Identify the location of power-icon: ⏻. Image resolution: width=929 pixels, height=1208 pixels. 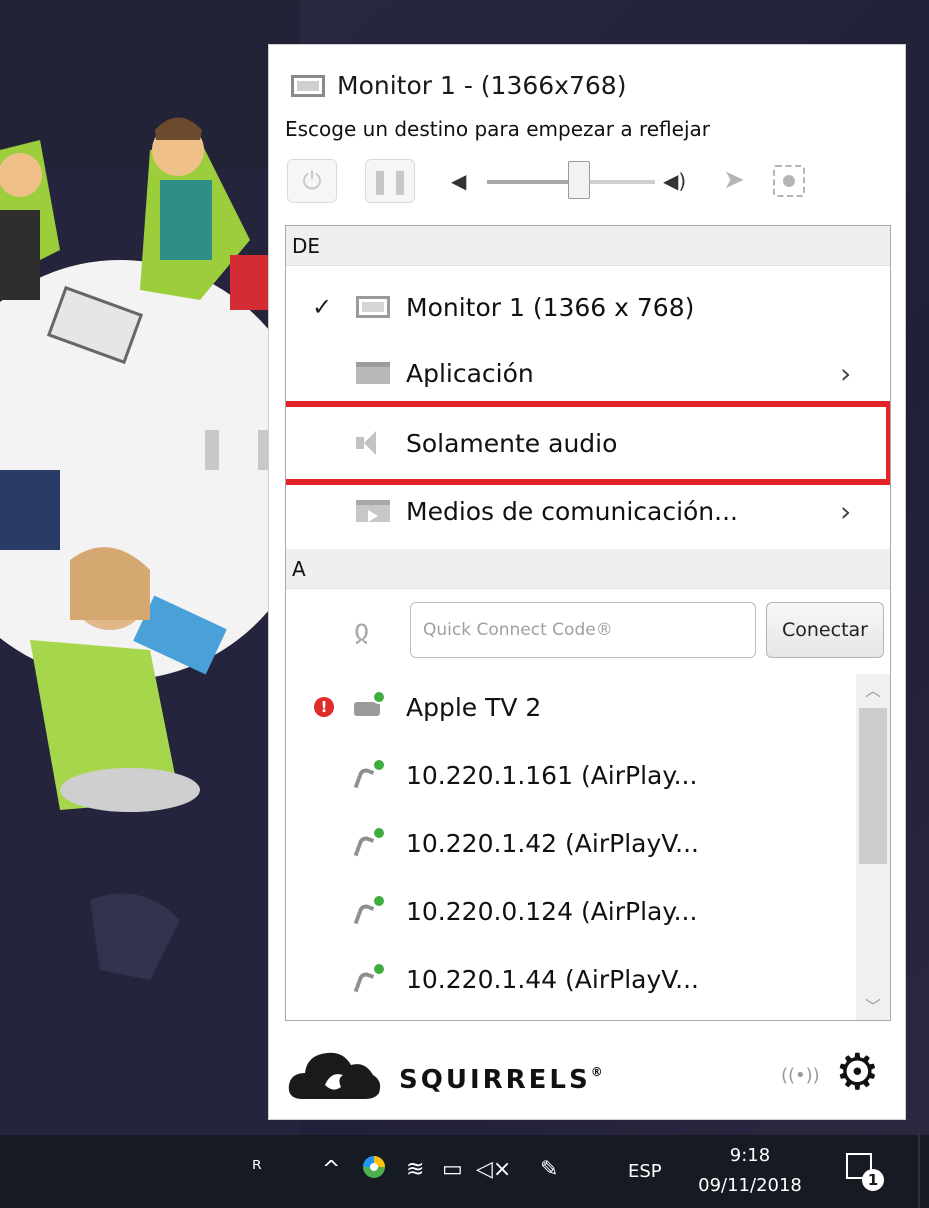
(312, 181).